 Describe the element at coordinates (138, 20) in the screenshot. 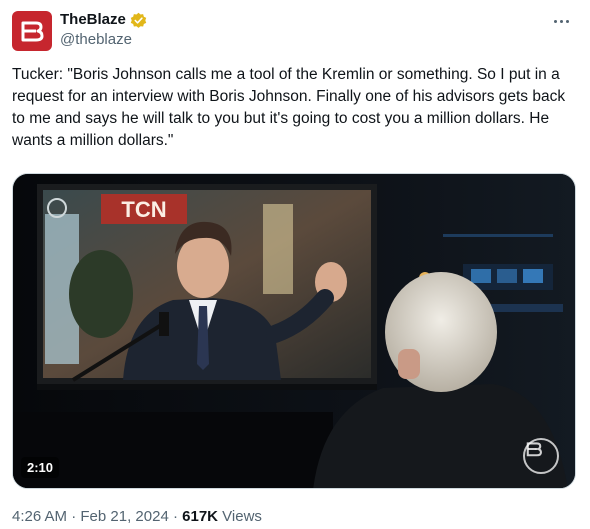

I see `verified-badge-icon` at that location.